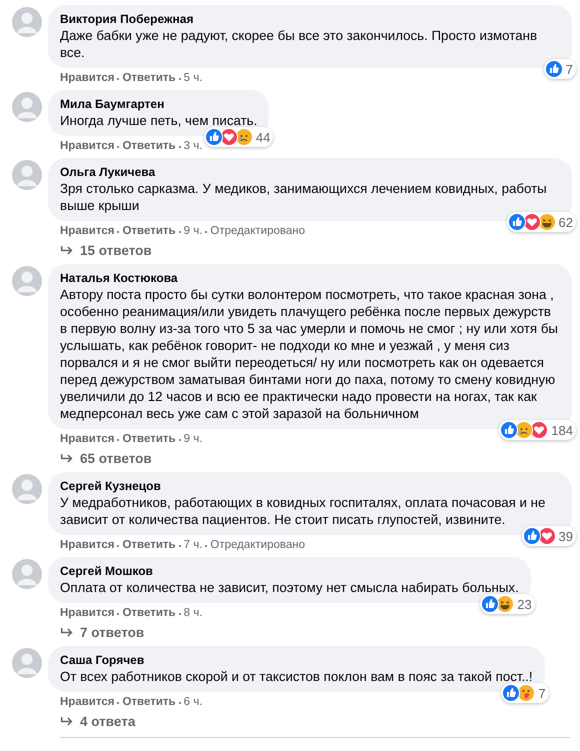 This screenshot has width=580, height=751. I want to click on comment-time: 7 ч., so click(193, 545).